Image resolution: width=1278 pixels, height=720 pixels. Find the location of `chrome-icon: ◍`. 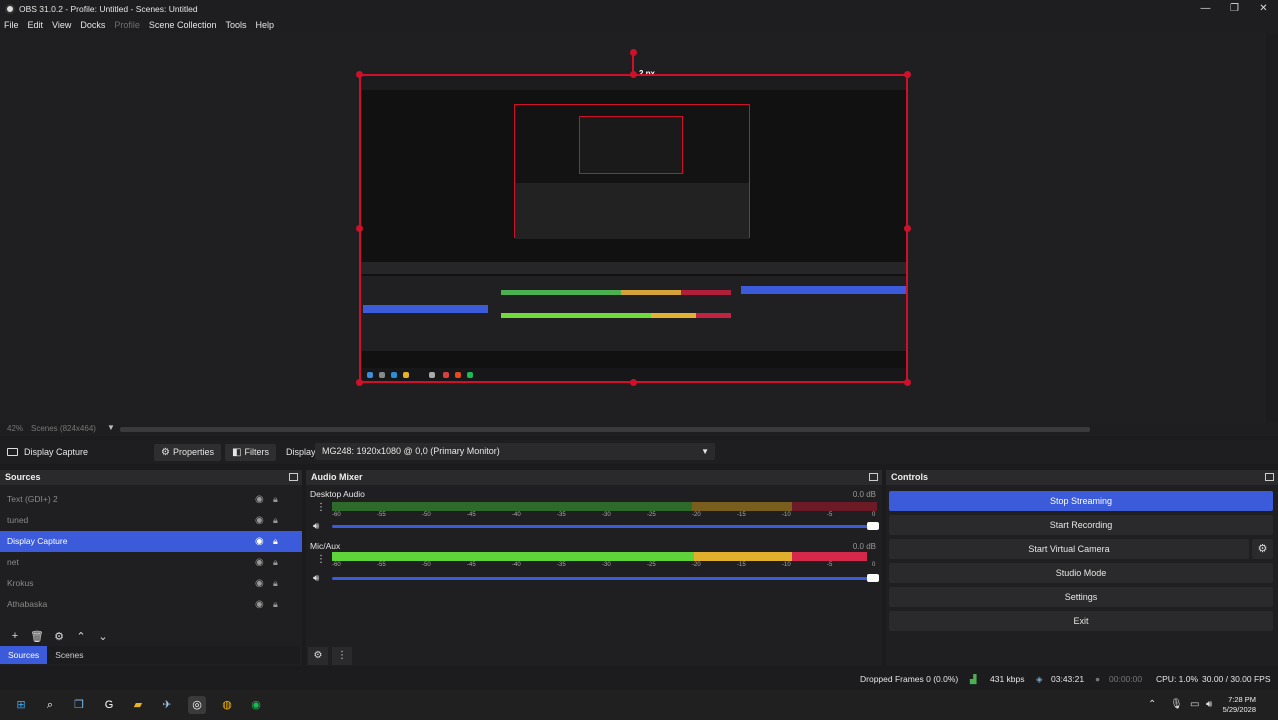

chrome-icon: ◍ is located at coordinates (227, 705).